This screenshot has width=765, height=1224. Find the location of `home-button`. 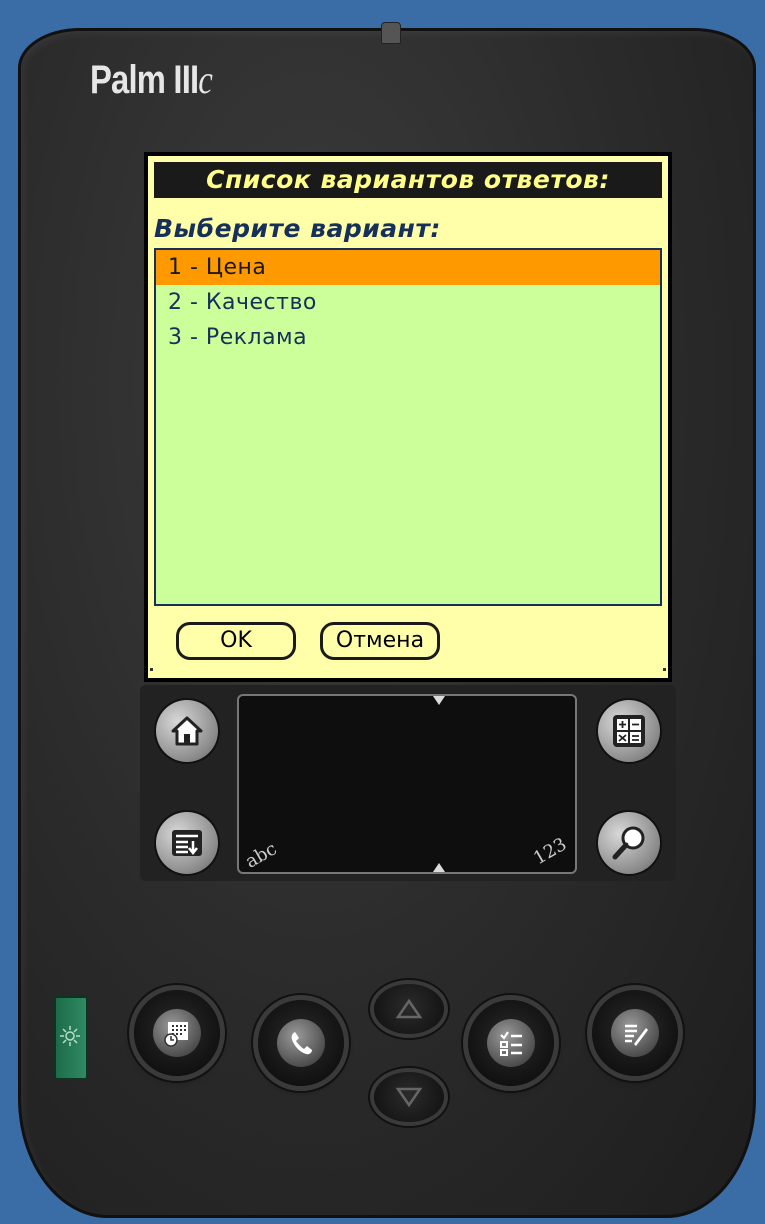

home-button is located at coordinates (187, 731).